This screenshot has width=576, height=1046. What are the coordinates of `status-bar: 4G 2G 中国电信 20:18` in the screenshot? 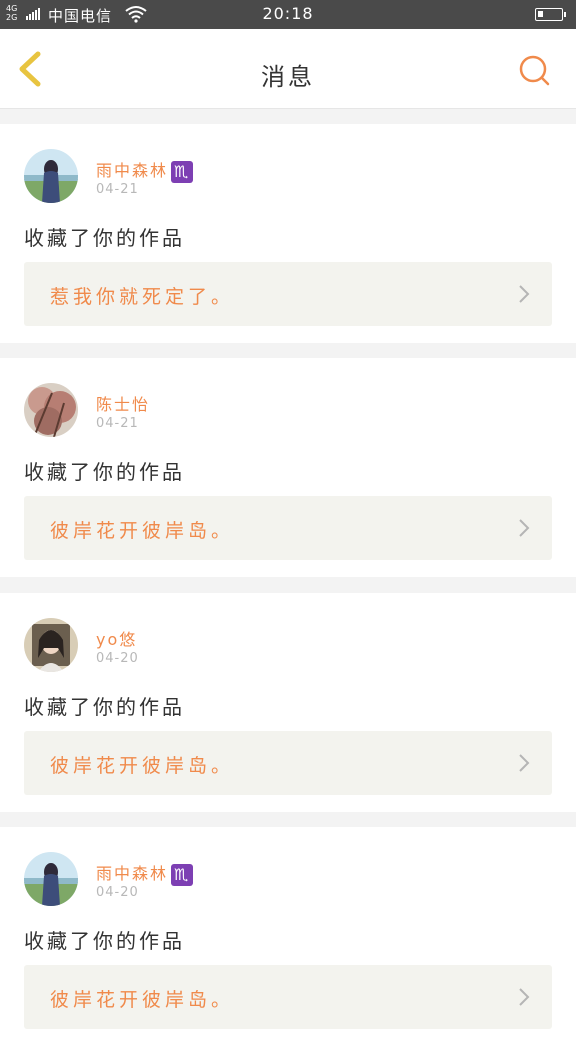 It's located at (288, 14).